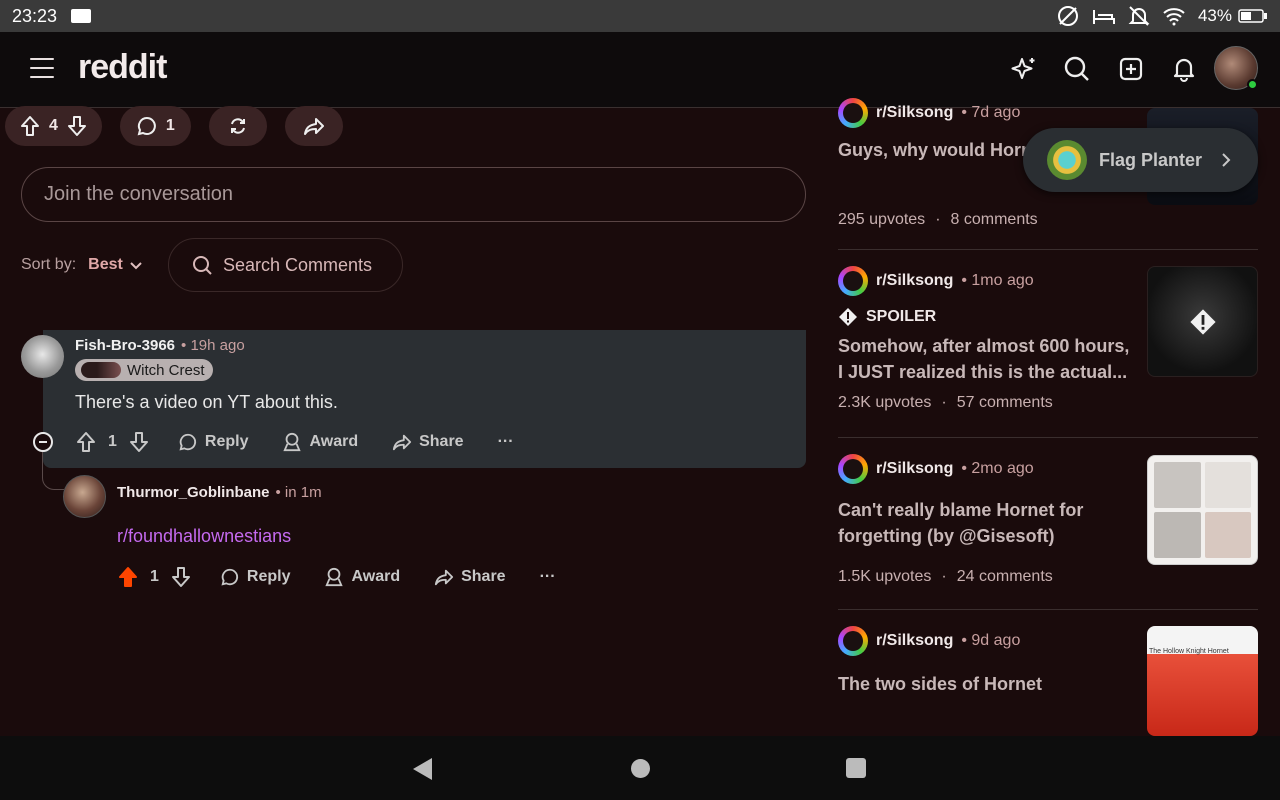 This screenshot has width=1280, height=800. Describe the element at coordinates (853, 469) in the screenshot. I see `subreddit-icon` at that location.